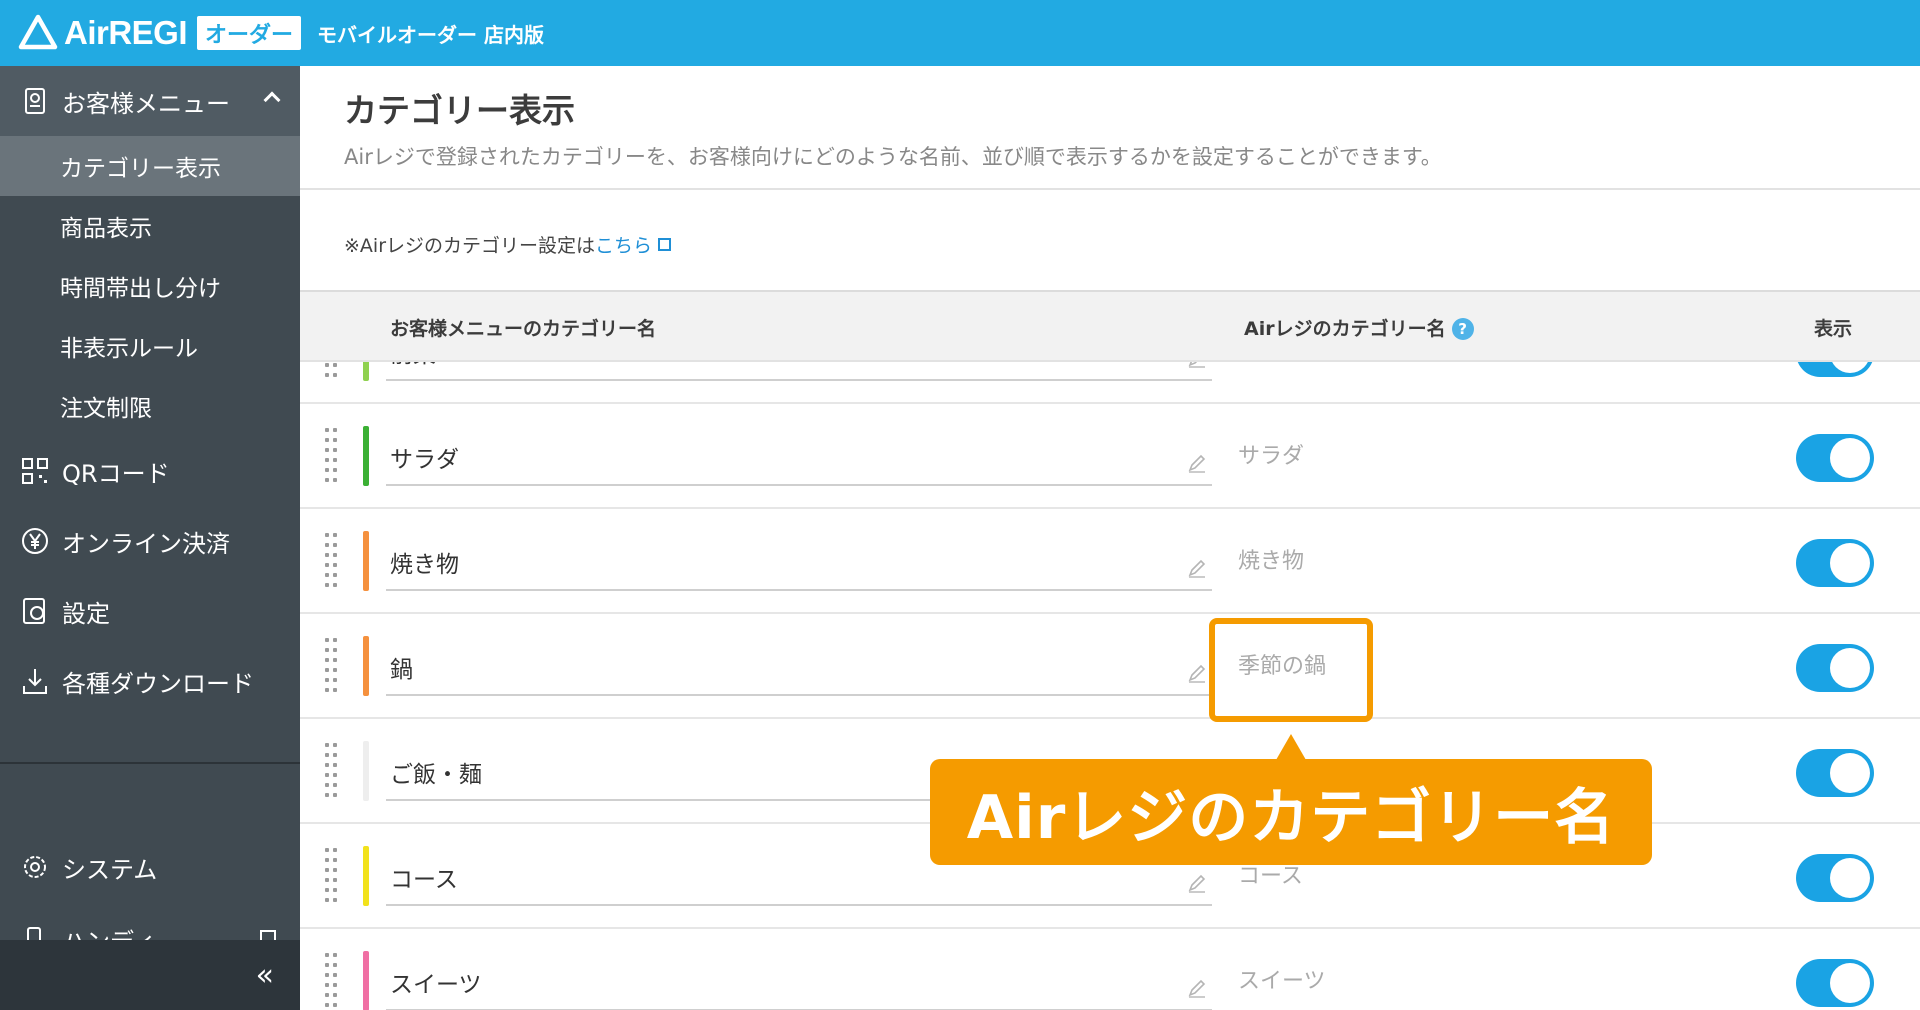 The height and width of the screenshot is (1010, 1920). I want to click on app-subtitle: モバイルオーダー 店内版, so click(431, 34).